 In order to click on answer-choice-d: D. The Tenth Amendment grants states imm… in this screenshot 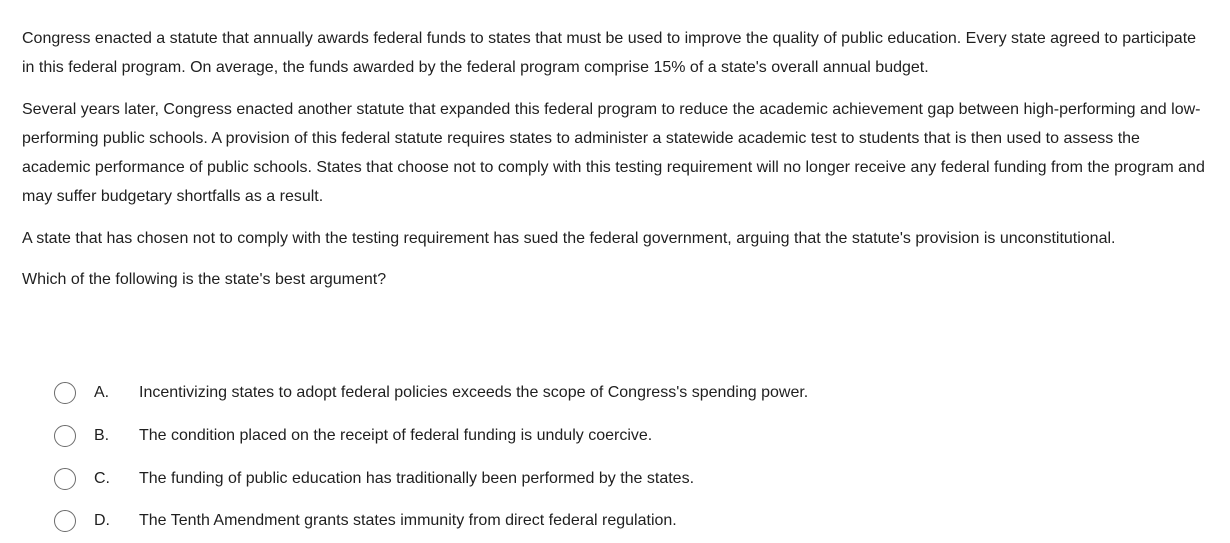, I will do `click(629, 521)`.